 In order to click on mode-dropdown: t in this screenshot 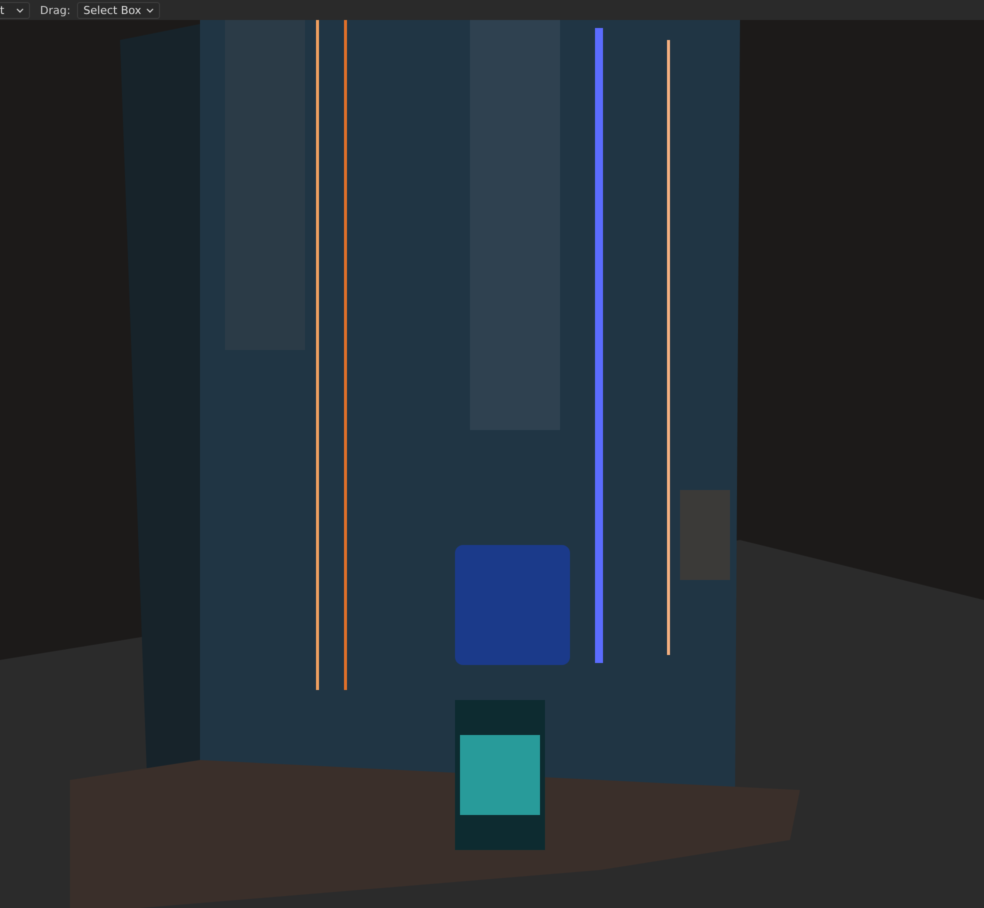, I will do `click(15, 10)`.